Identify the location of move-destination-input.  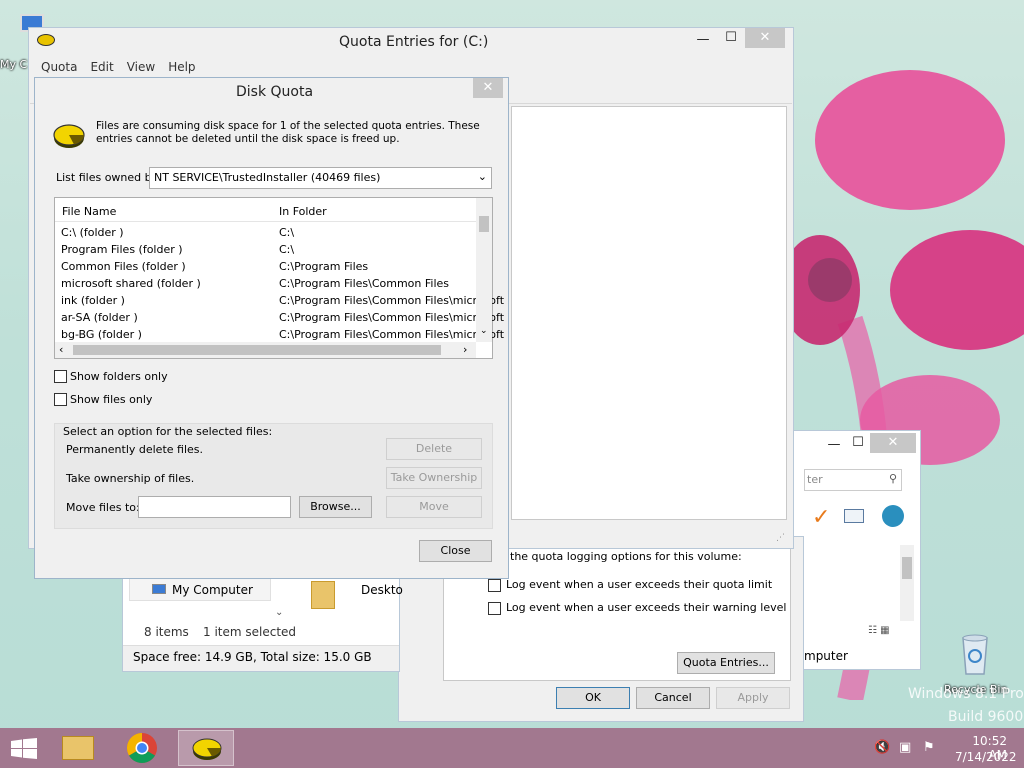
(214, 507).